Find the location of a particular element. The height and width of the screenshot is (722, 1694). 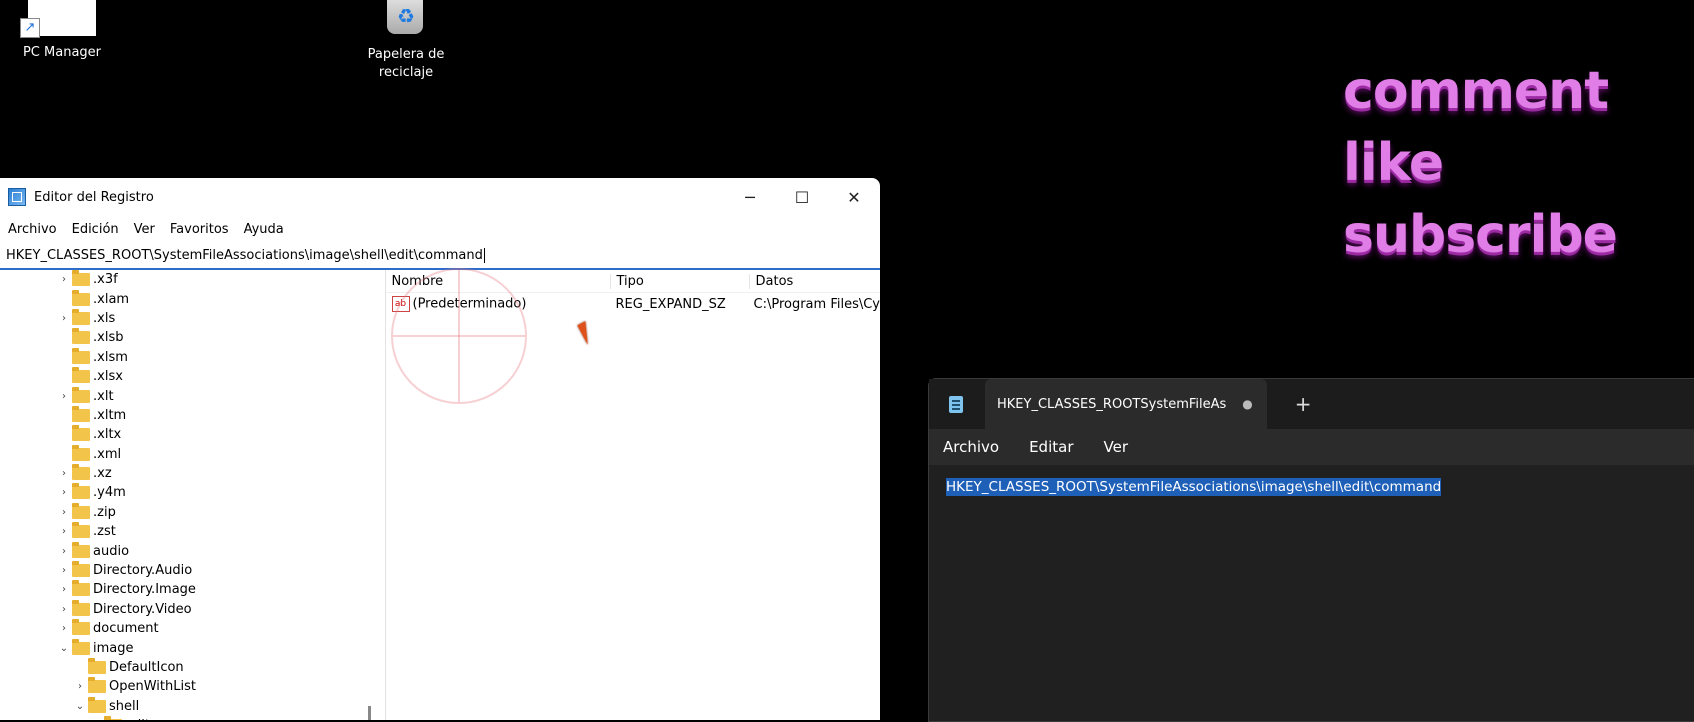

menu-edicion: Edición is located at coordinates (95, 229).